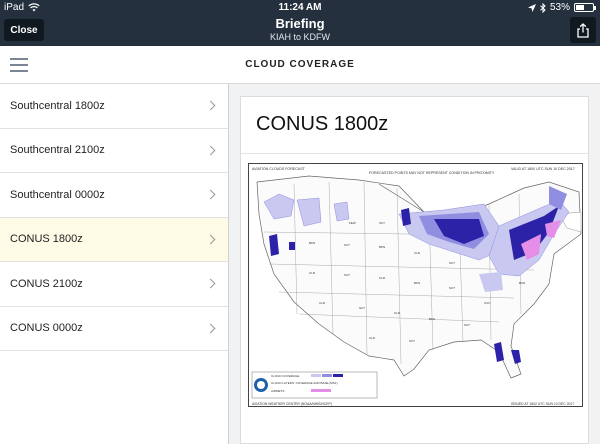 Image resolution: width=600 pixels, height=444 pixels. I want to click on list-item-southcentral-1800z: Southcentral 1800z, so click(114, 106).